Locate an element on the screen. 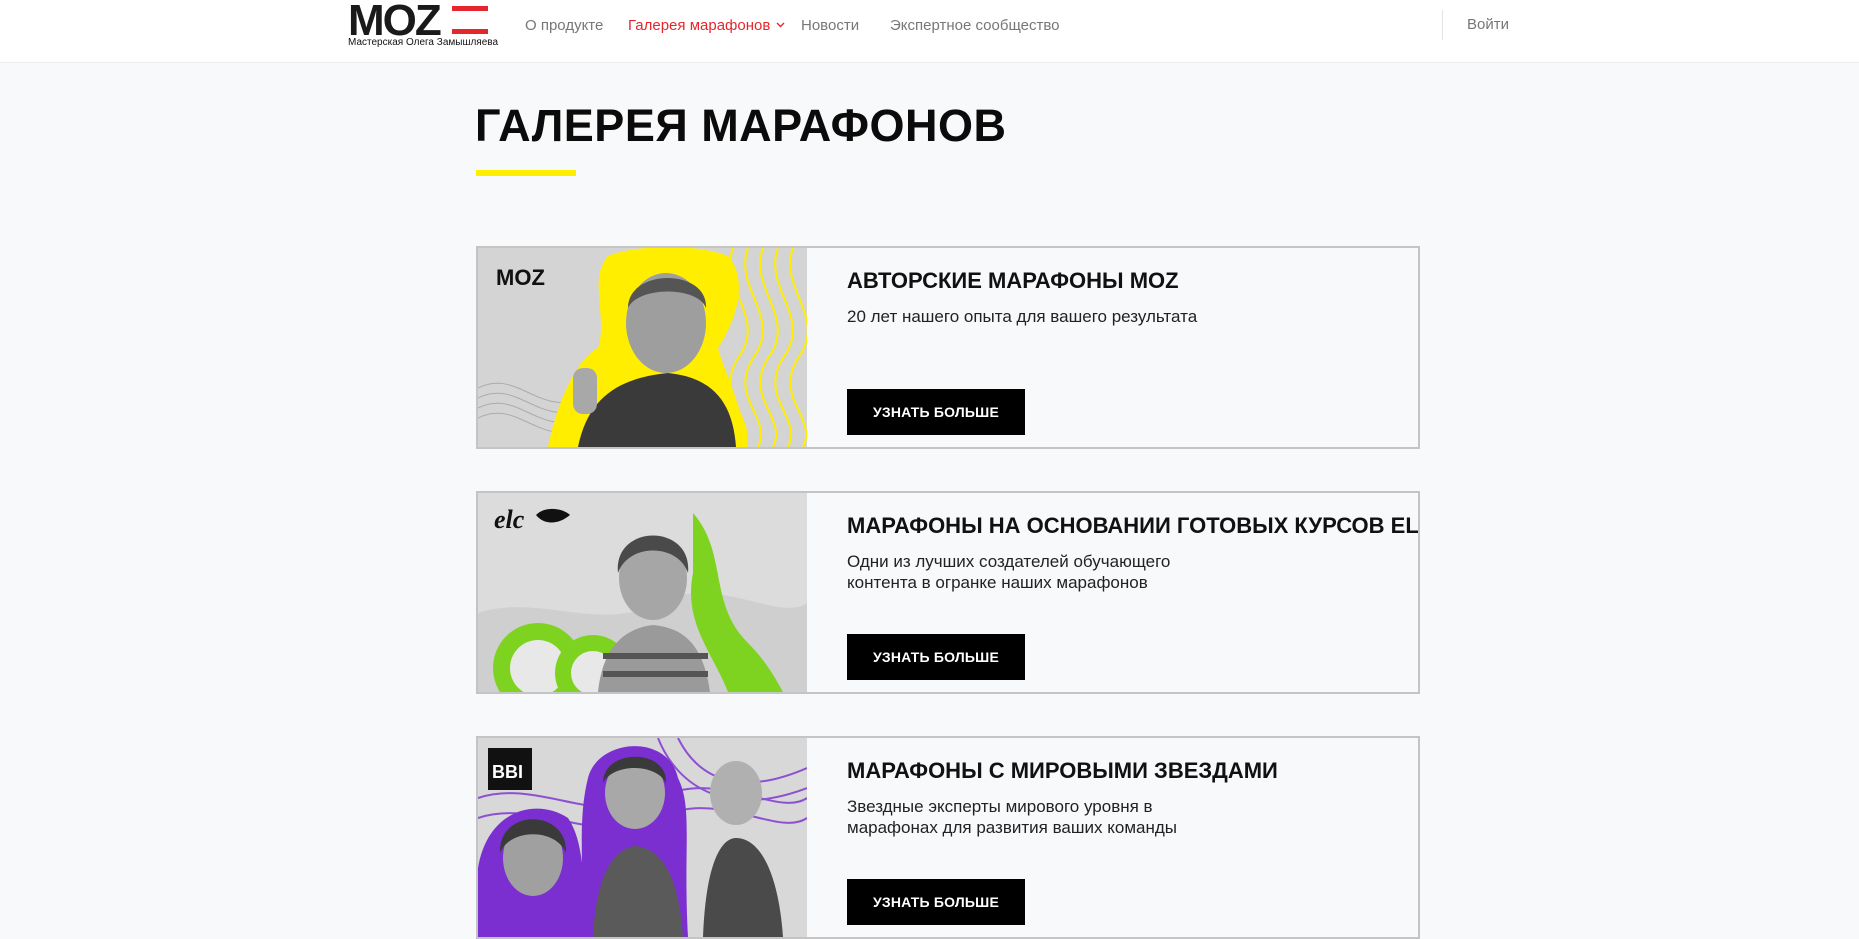 The height and width of the screenshot is (939, 1859). nav-link-community: Экспертное сообщество is located at coordinates (974, 25).